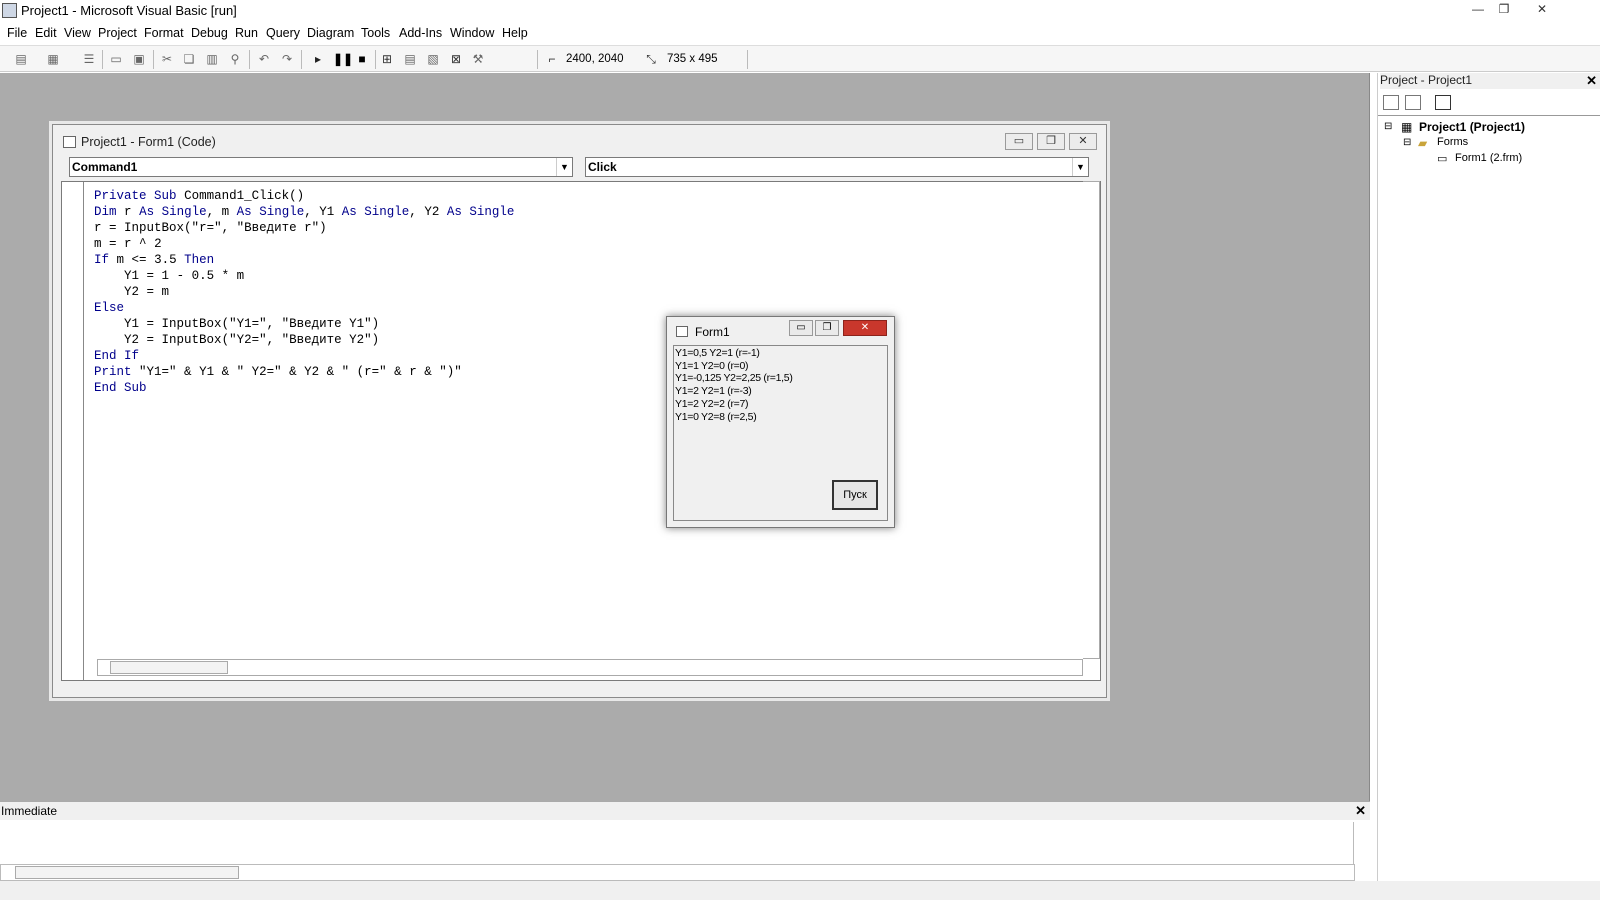  I want to click on code-line: m = r ^ 2, so click(304, 244).